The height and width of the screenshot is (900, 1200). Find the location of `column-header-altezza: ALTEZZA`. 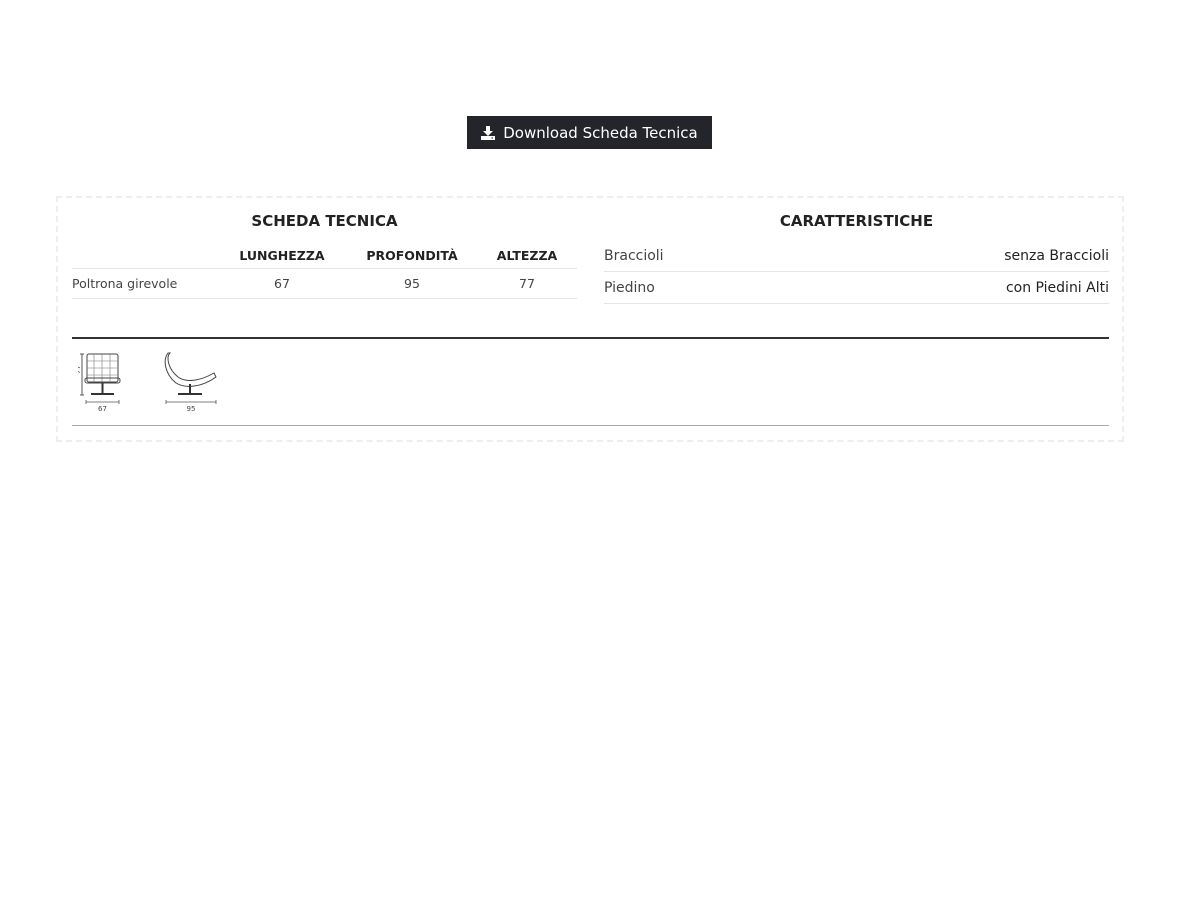

column-header-altezza: ALTEZZA is located at coordinates (527, 255).